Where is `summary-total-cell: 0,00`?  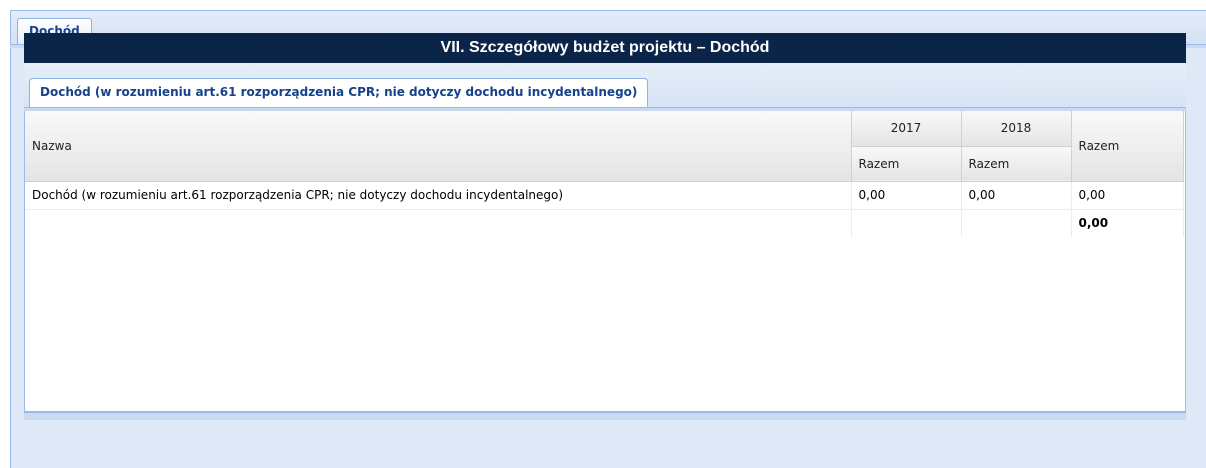
summary-total-cell: 0,00 is located at coordinates (1127, 223).